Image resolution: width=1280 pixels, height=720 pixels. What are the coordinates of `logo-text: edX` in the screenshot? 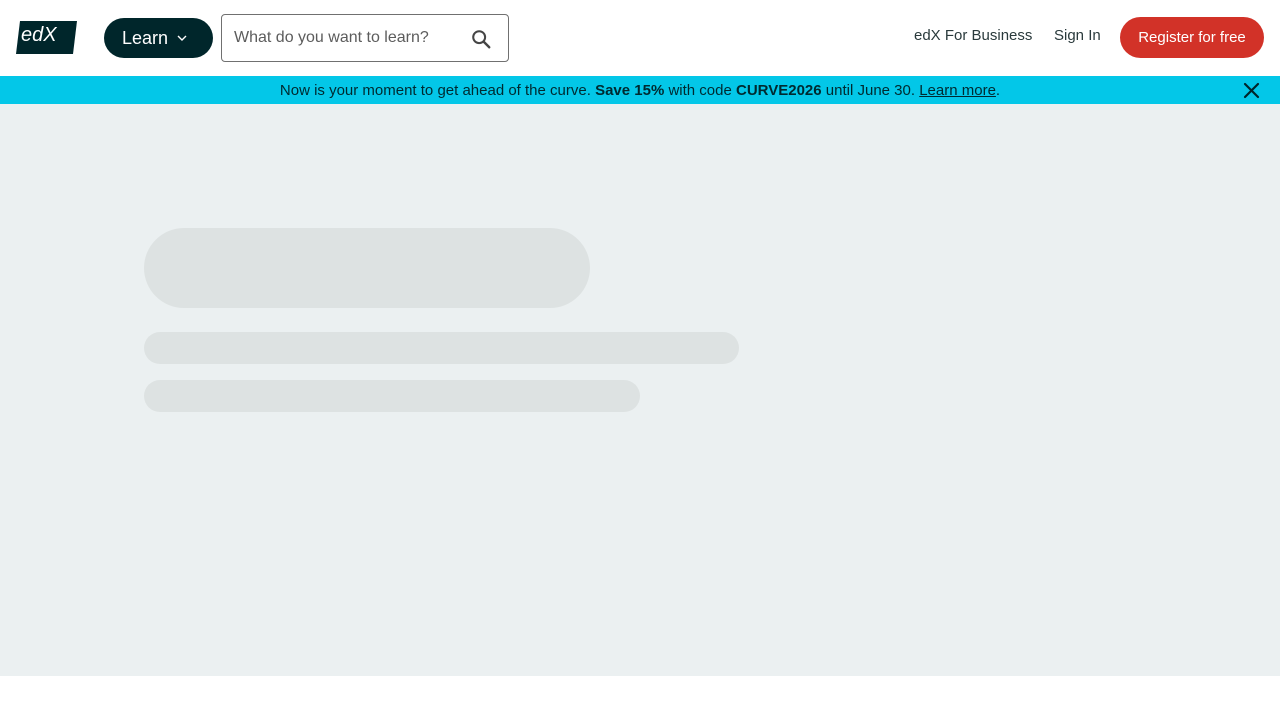 It's located at (39, 35).